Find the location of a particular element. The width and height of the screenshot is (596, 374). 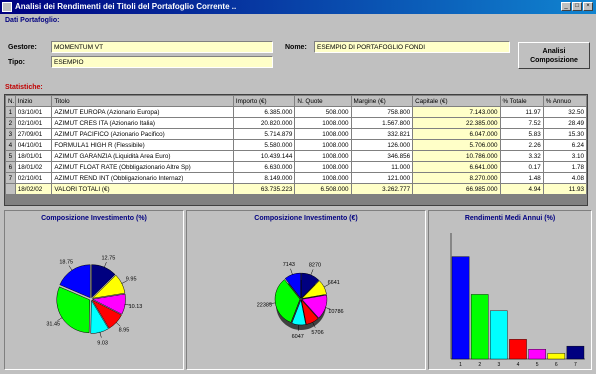

row-number-cell is located at coordinates (10, 189).